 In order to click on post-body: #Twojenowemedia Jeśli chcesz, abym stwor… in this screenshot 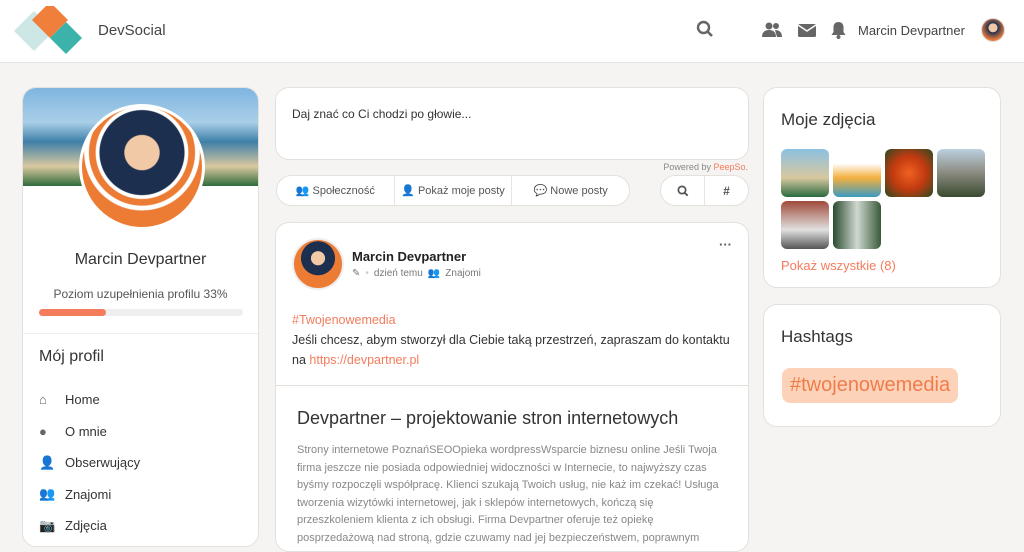, I will do `click(512, 340)`.